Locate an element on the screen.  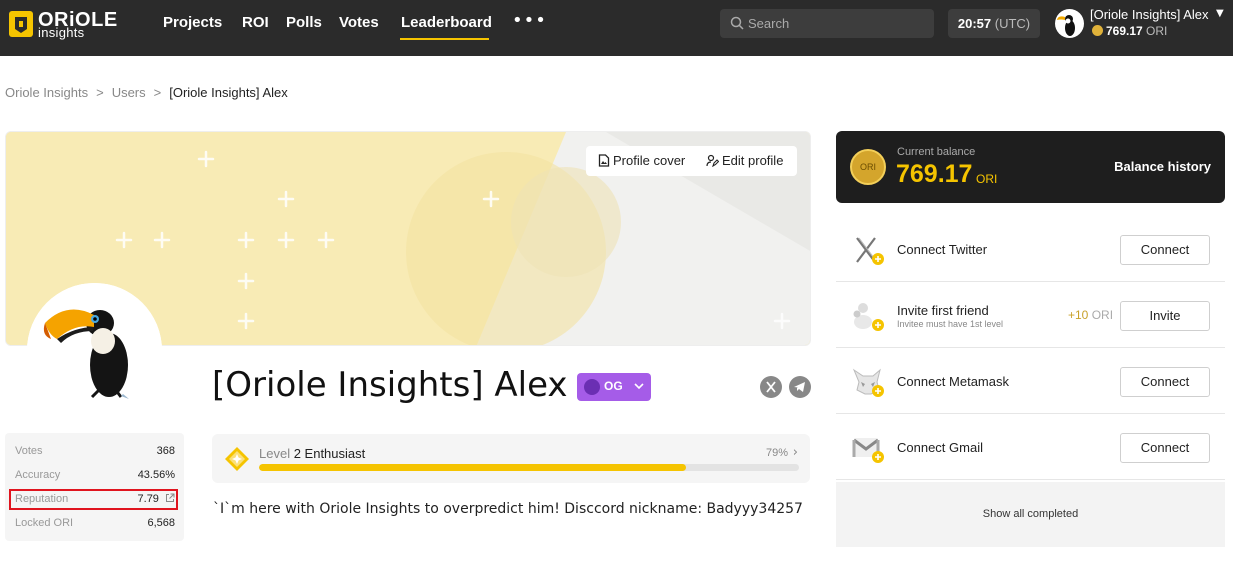
og-badge: OG is located at coordinates (614, 387).